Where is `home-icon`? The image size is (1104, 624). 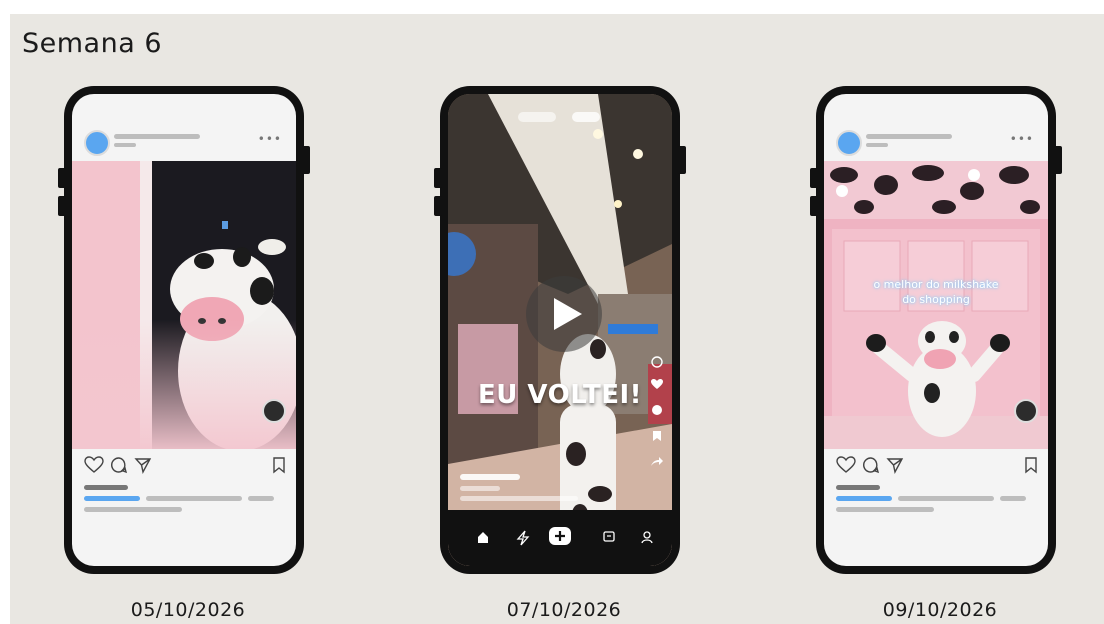
home-icon is located at coordinates (483, 537).